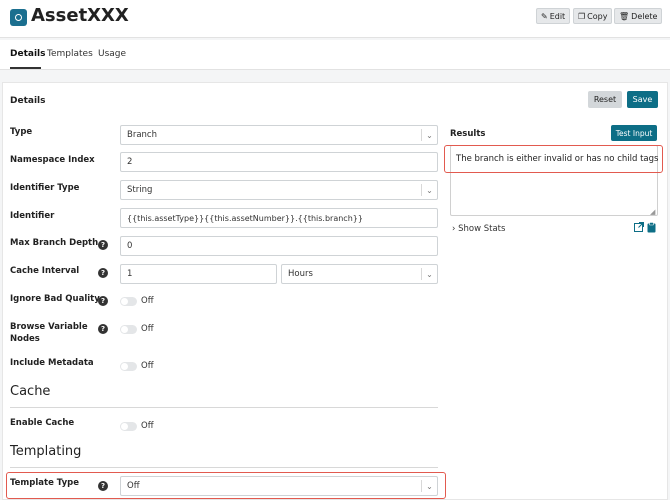 This screenshot has height=500, width=670. Describe the element at coordinates (147, 366) in the screenshot. I see `include-metadata-state: Off` at that location.